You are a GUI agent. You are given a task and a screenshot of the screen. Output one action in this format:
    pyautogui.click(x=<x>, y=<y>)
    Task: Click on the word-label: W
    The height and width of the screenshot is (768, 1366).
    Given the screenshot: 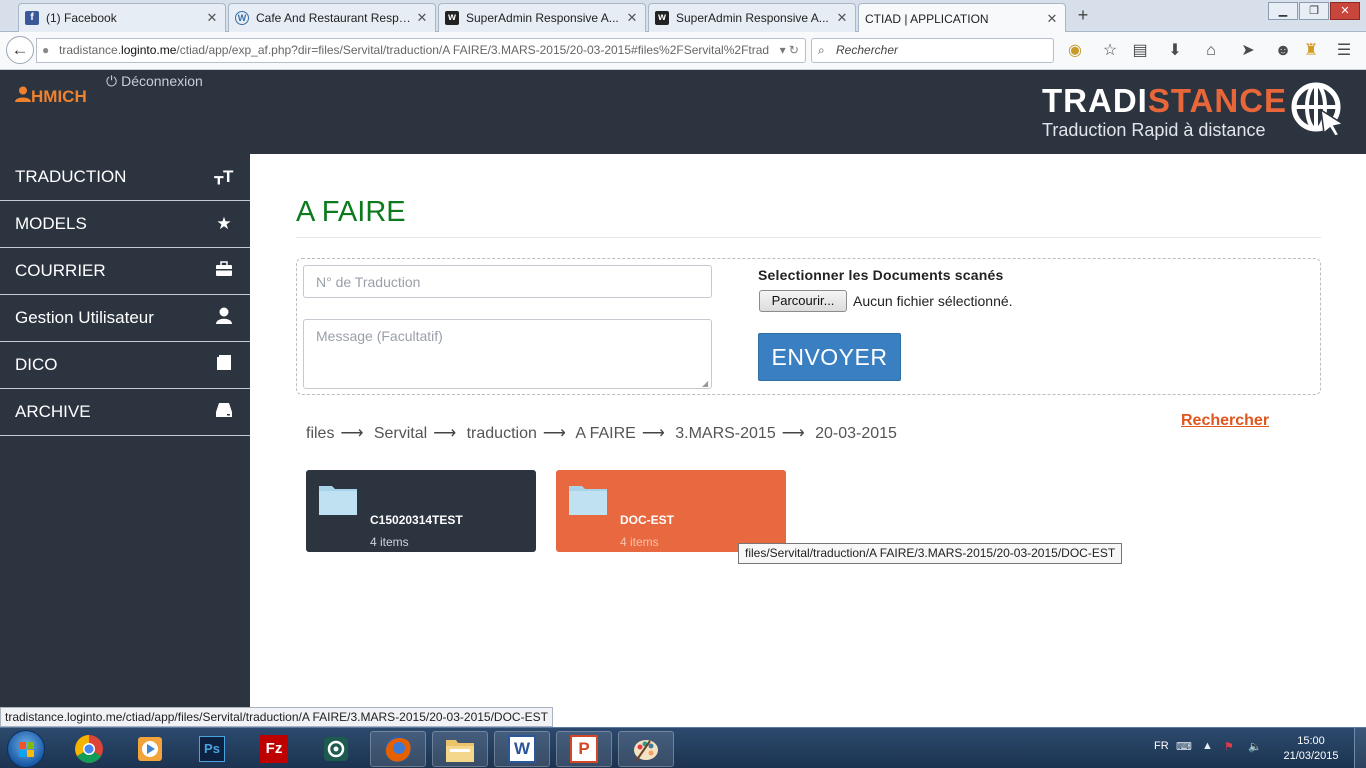 What is the action you would take?
    pyautogui.click(x=522, y=749)
    